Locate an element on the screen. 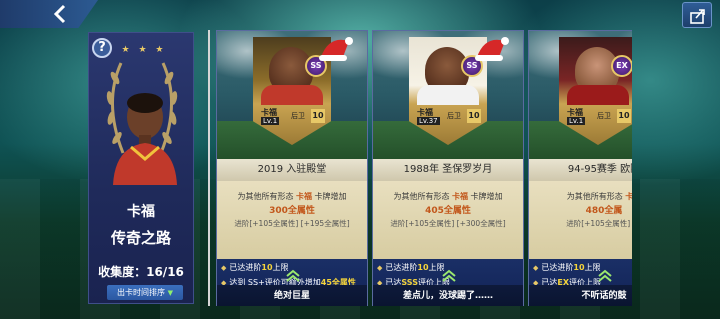 Image resolution: width=720 pixels, height=319 pixels. collection-label: 收集度： is located at coordinates (122, 272).